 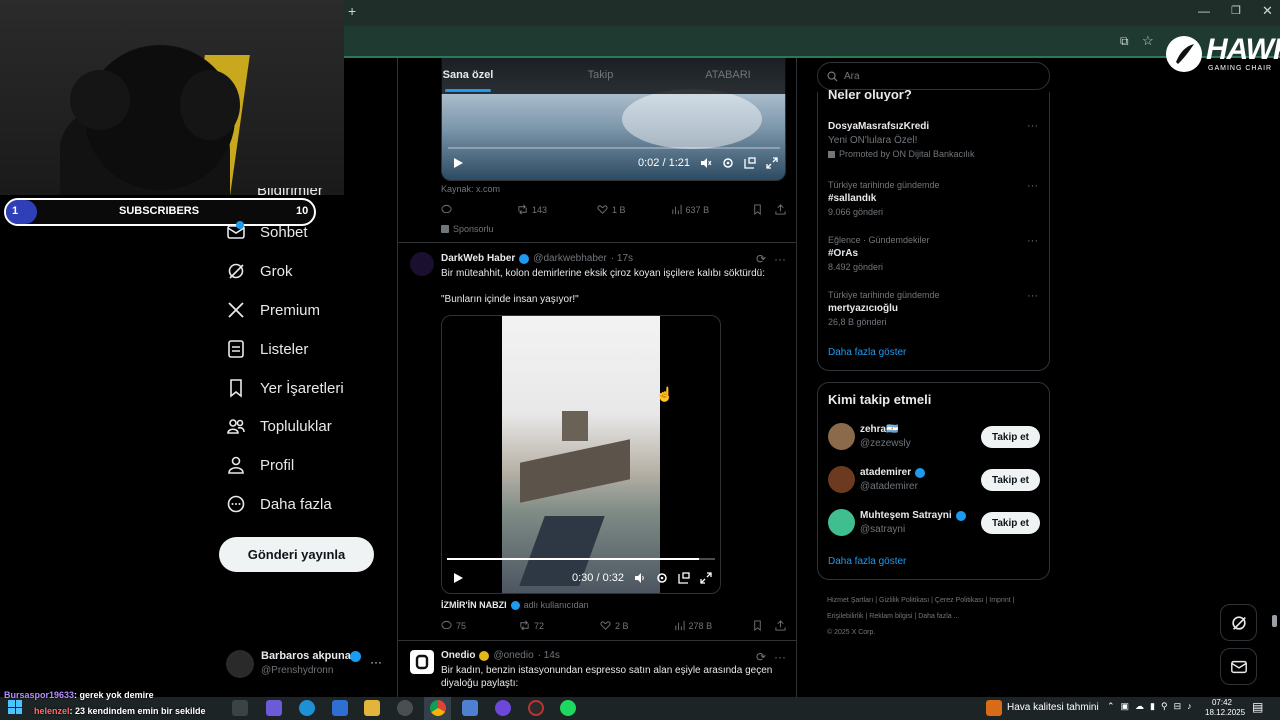 I want to click on follow-handle: @atademirer, so click(x=889, y=486).